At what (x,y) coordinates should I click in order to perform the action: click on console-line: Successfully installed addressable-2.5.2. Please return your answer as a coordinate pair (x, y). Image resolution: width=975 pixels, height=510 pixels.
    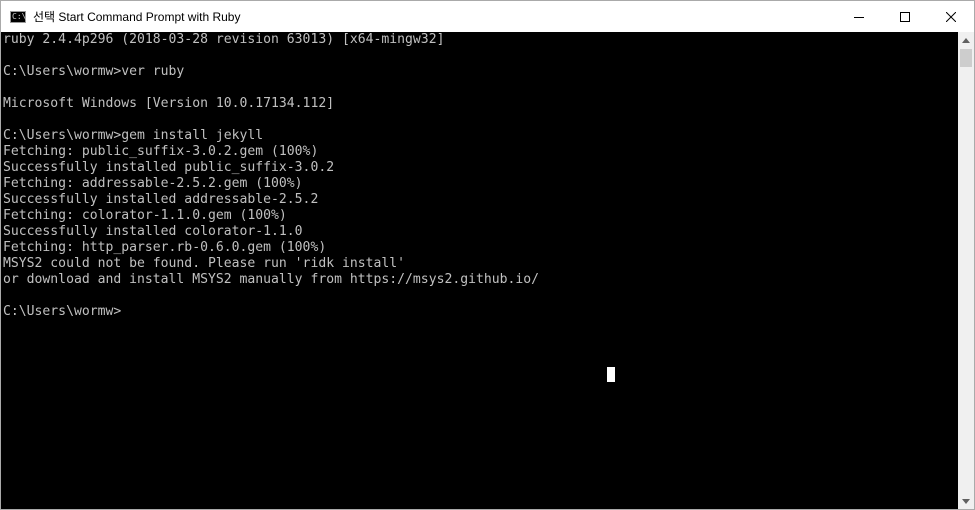
    Looking at the image, I should click on (161, 199).